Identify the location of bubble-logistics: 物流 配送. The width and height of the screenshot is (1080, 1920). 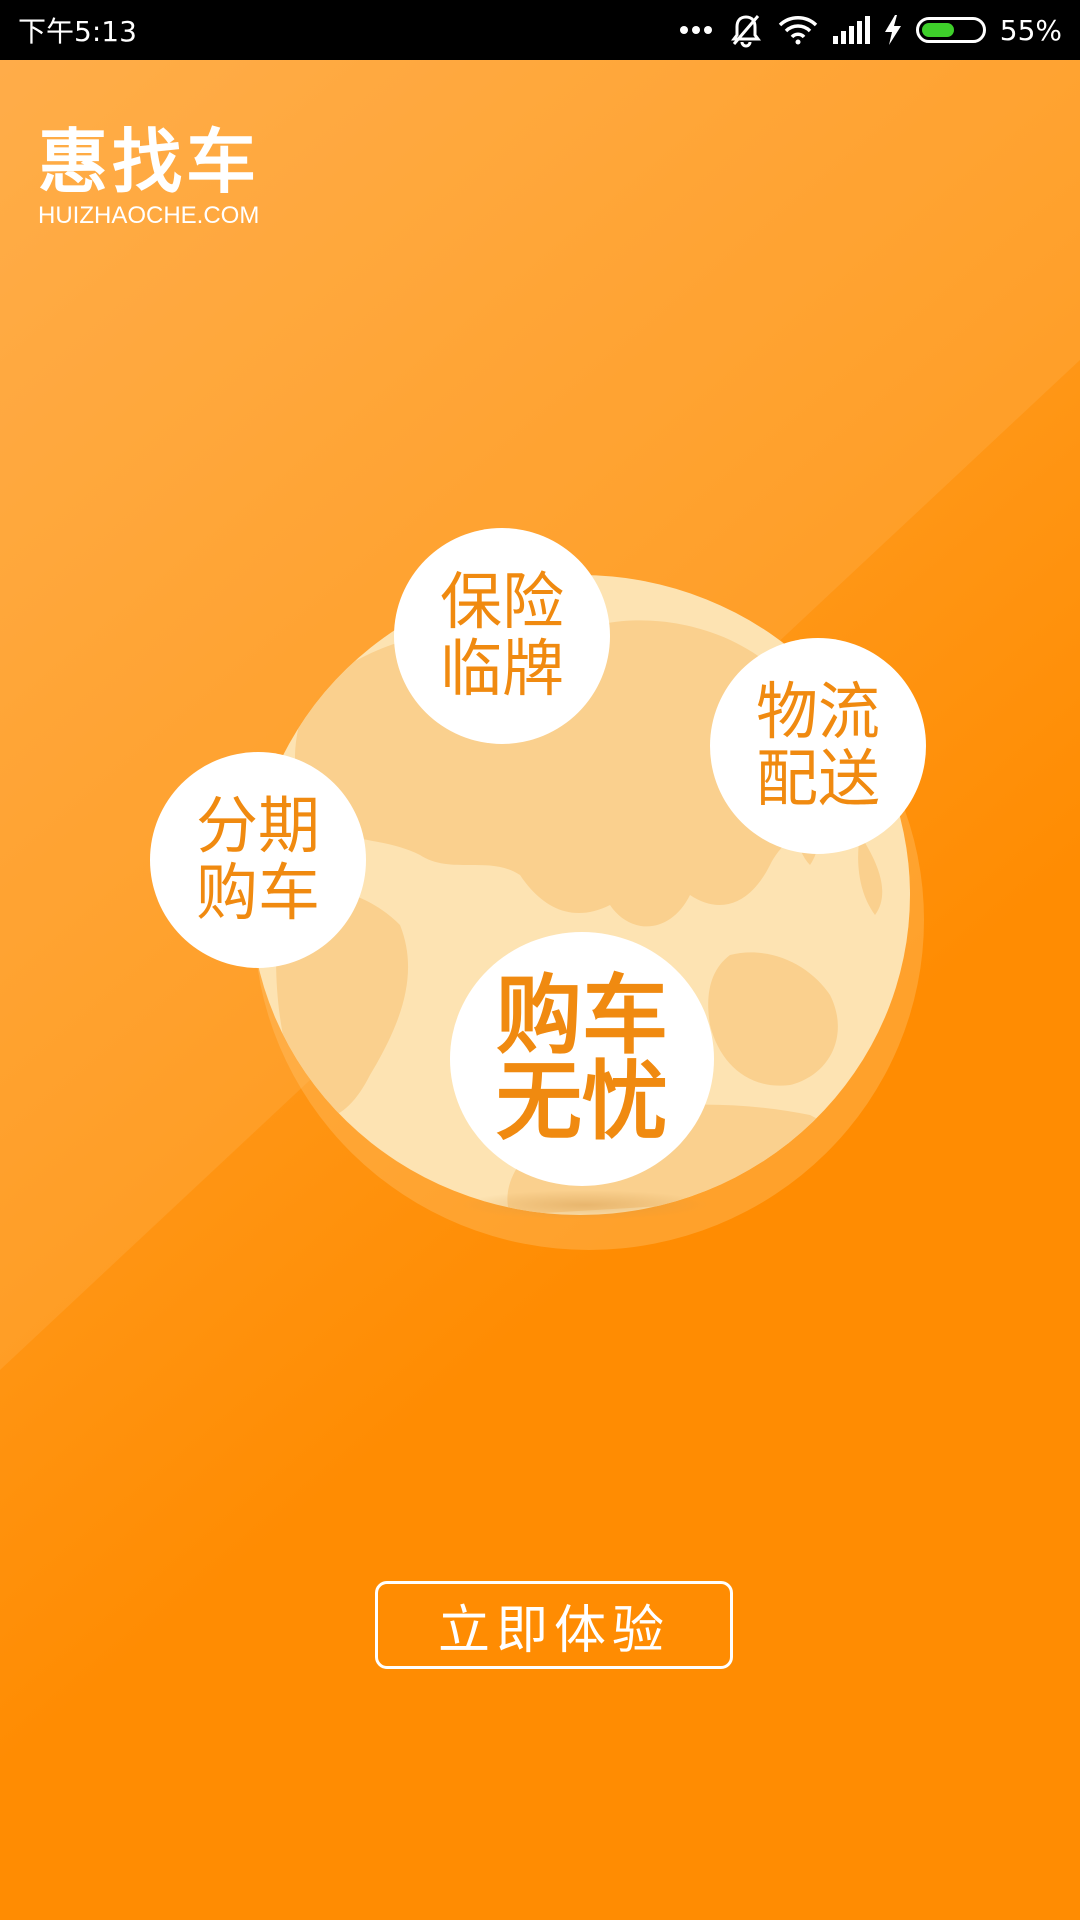
(818, 746).